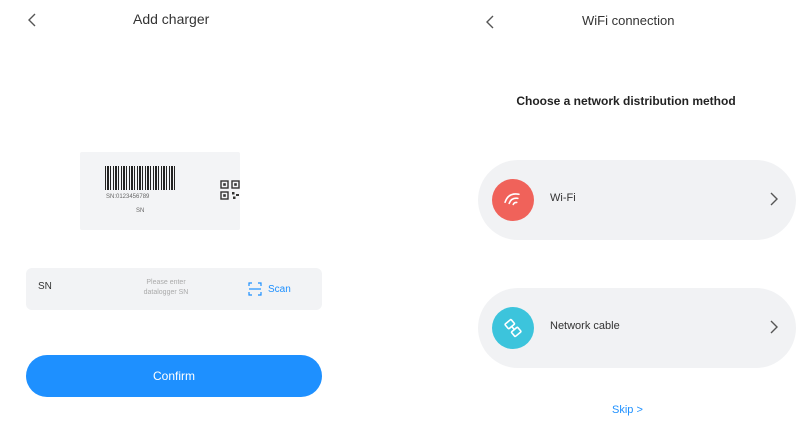  Describe the element at coordinates (160, 191) in the screenshot. I see `device-label-illustration: SN:0123456789 SN` at that location.